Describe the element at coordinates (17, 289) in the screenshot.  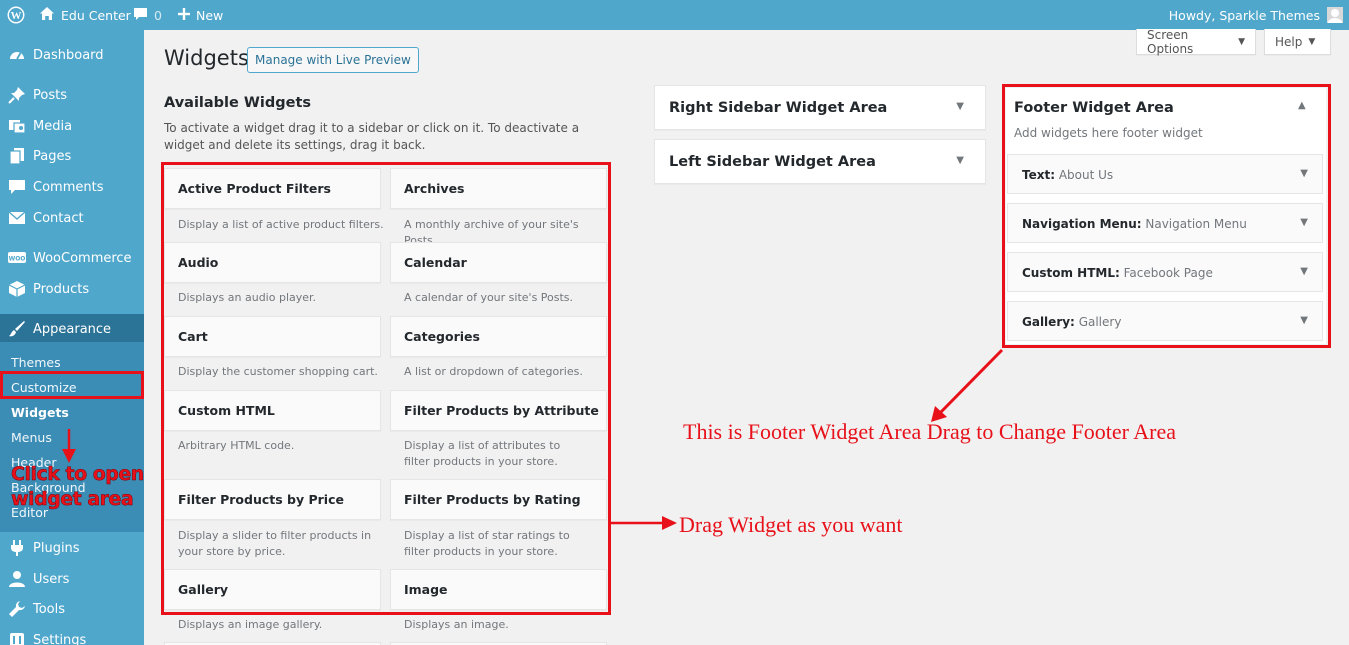
I see `products-box-icon` at that location.